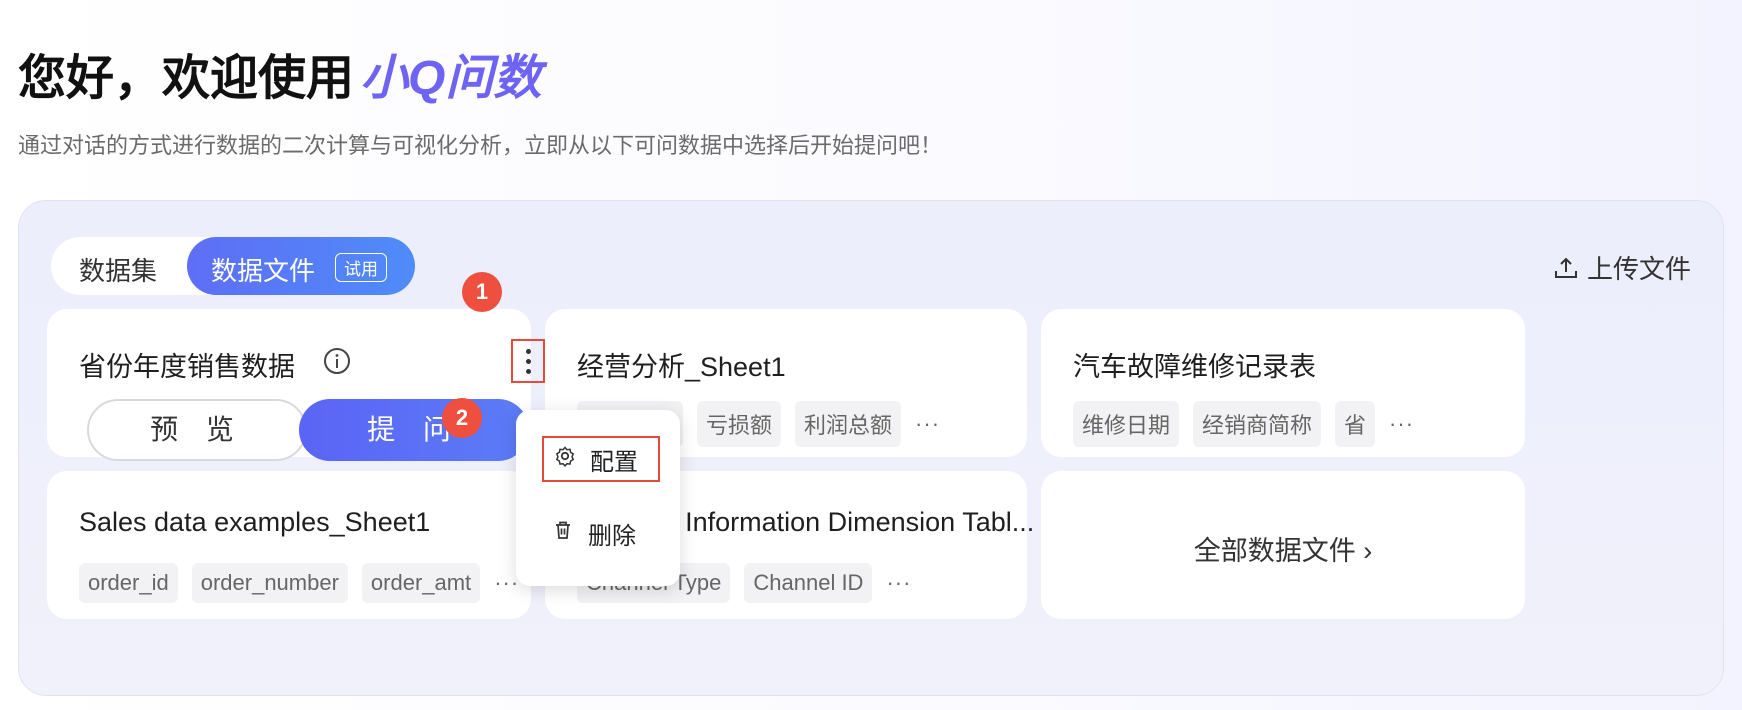  What do you see at coordinates (337, 363) in the screenshot?
I see `info-icon` at bounding box center [337, 363].